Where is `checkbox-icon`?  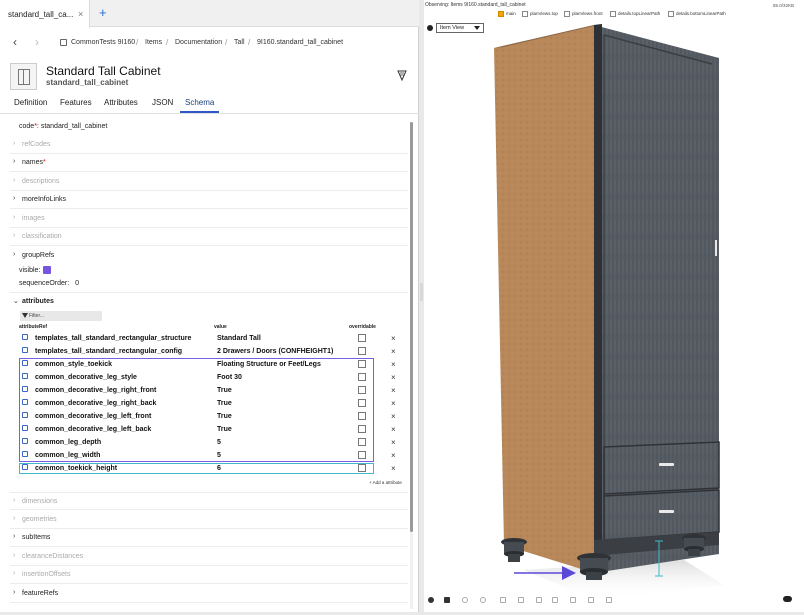
checkbox-icon is located at coordinates (525, 13).